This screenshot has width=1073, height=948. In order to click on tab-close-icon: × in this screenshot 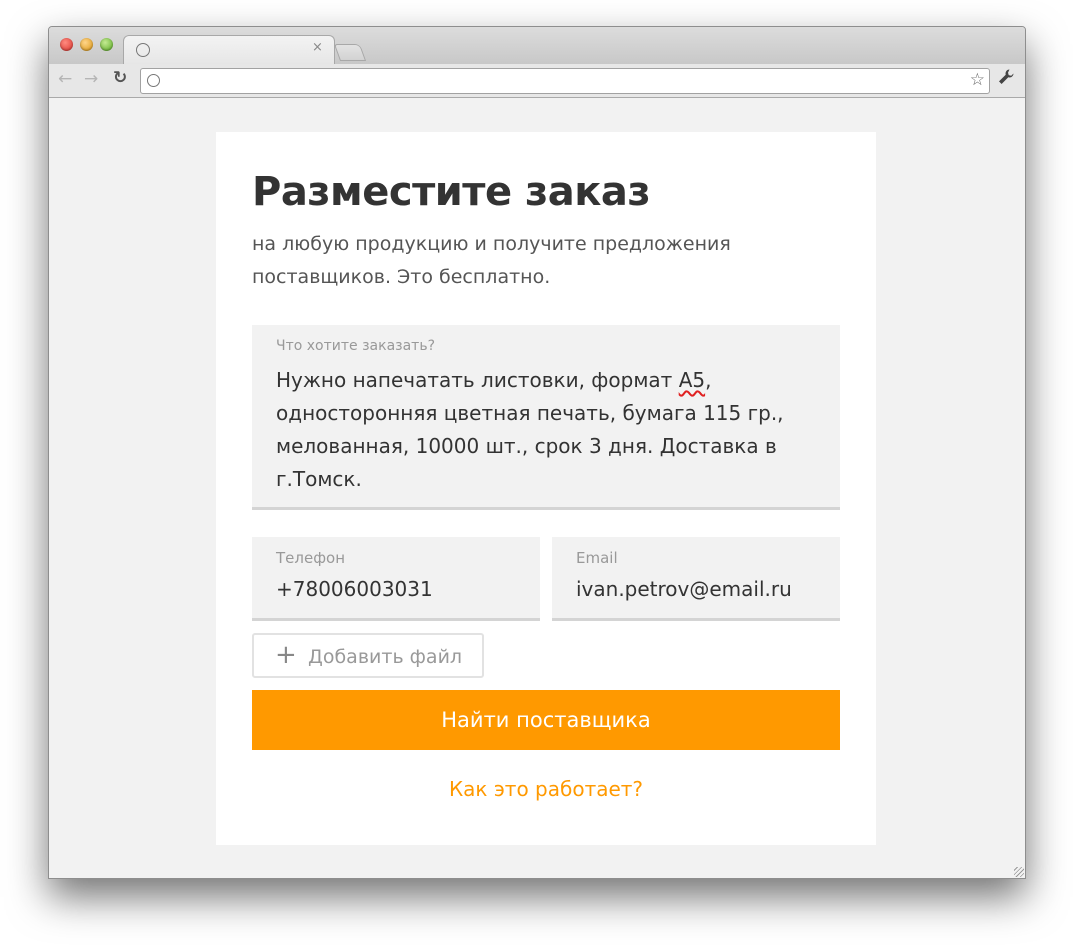, I will do `click(317, 47)`.